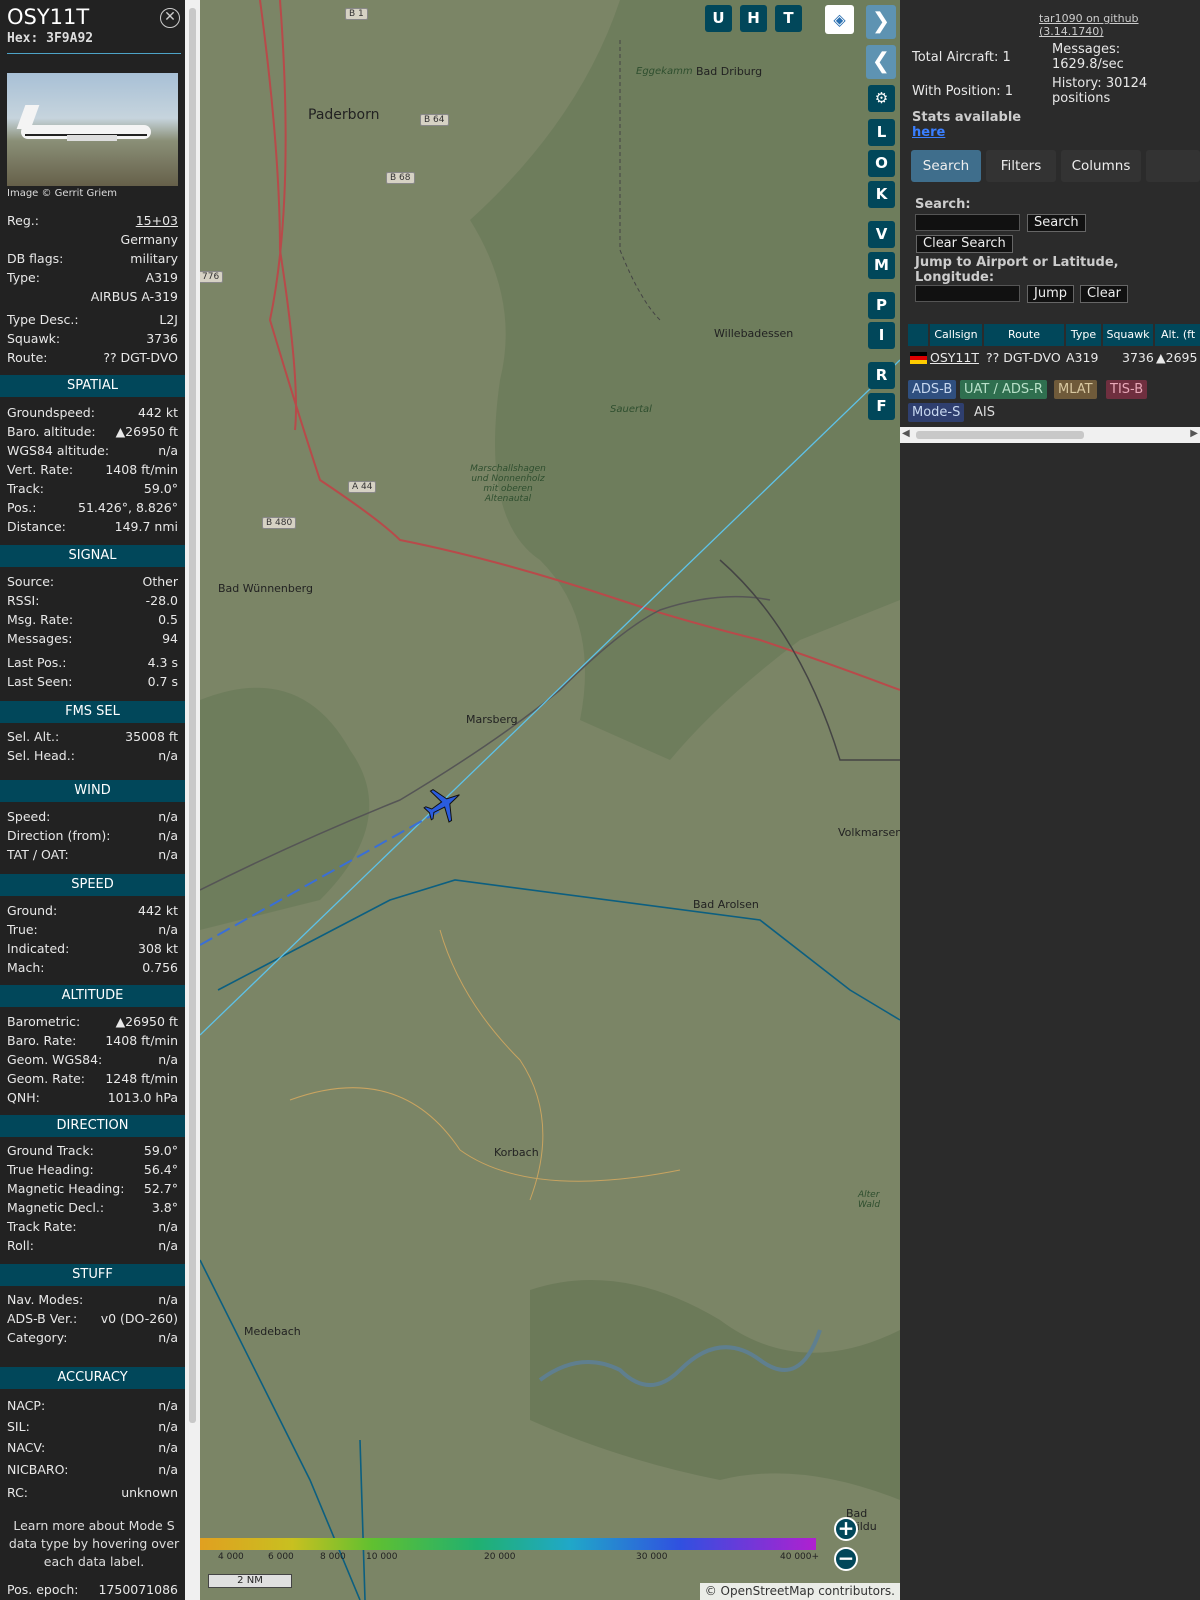  Describe the element at coordinates (25, 968) in the screenshot. I see `info-label: Mach:` at that location.